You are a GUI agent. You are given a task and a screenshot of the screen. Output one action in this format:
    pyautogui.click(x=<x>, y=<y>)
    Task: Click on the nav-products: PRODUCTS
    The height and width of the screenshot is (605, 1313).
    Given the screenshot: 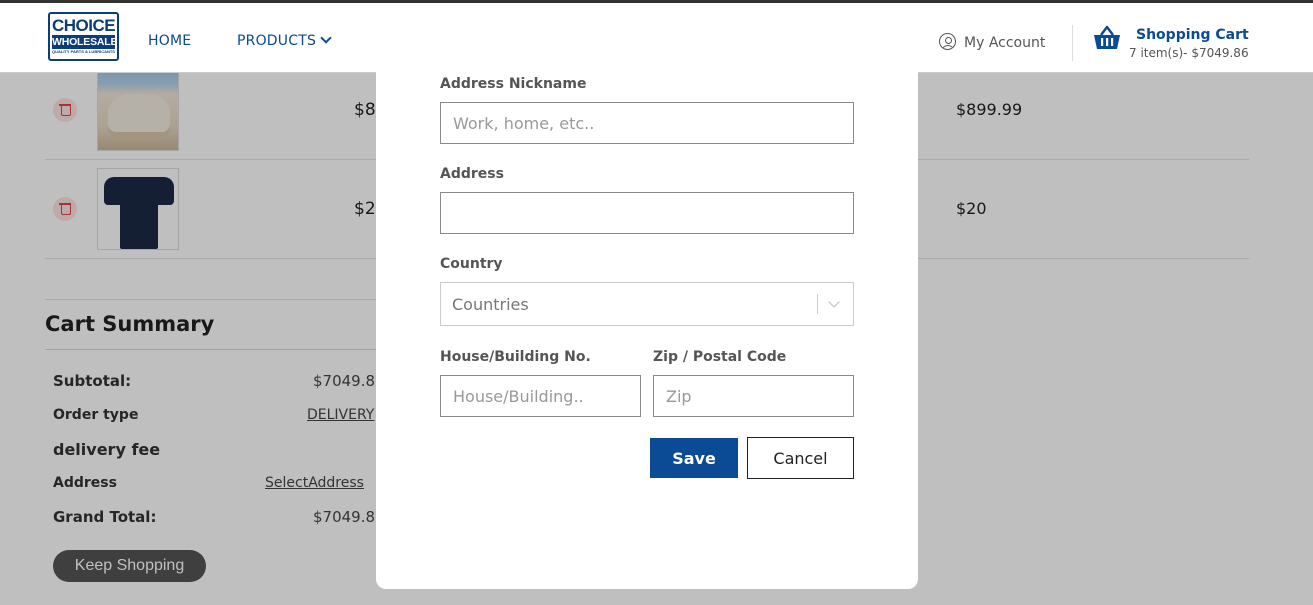 What is the action you would take?
    pyautogui.click(x=284, y=40)
    